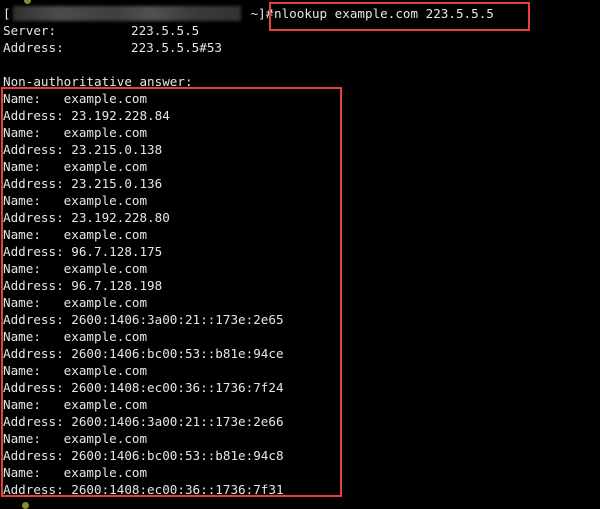 This screenshot has width=600, height=509. Describe the element at coordinates (399, 16) in the screenshot. I see `command-highlight-box` at that location.